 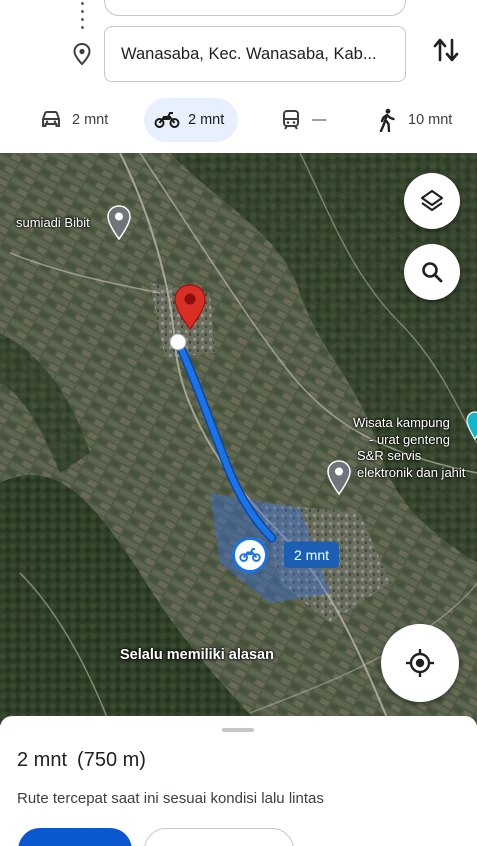 I want to click on route-duration-badge: 2 mnt, so click(x=286, y=555).